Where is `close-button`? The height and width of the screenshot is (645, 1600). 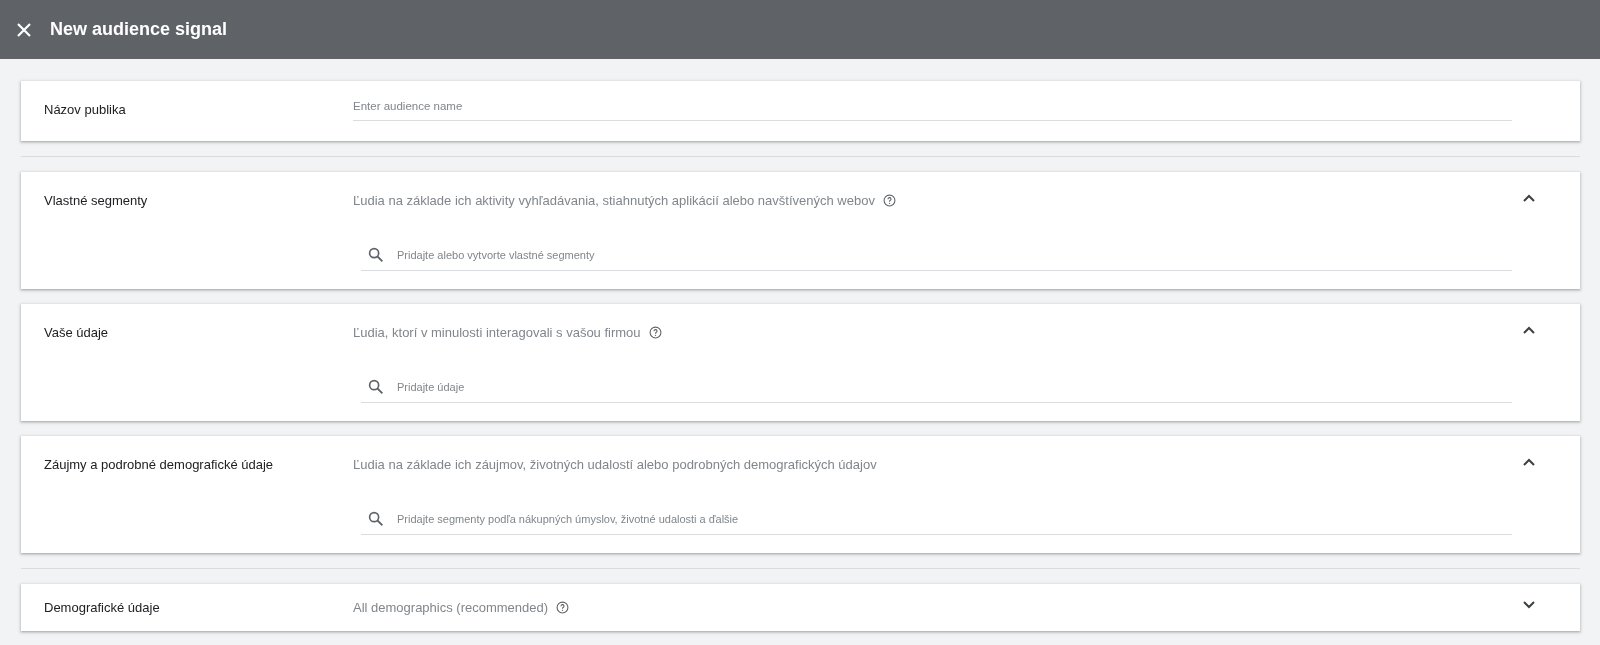 close-button is located at coordinates (24, 29).